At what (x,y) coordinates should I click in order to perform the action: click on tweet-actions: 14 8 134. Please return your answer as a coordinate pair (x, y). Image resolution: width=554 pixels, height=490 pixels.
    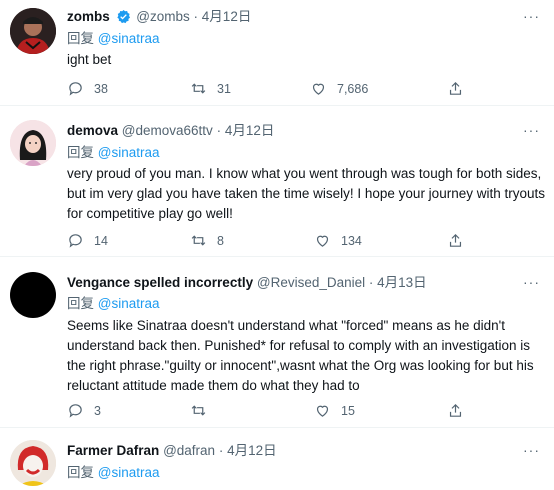
    Looking at the image, I should click on (302, 241).